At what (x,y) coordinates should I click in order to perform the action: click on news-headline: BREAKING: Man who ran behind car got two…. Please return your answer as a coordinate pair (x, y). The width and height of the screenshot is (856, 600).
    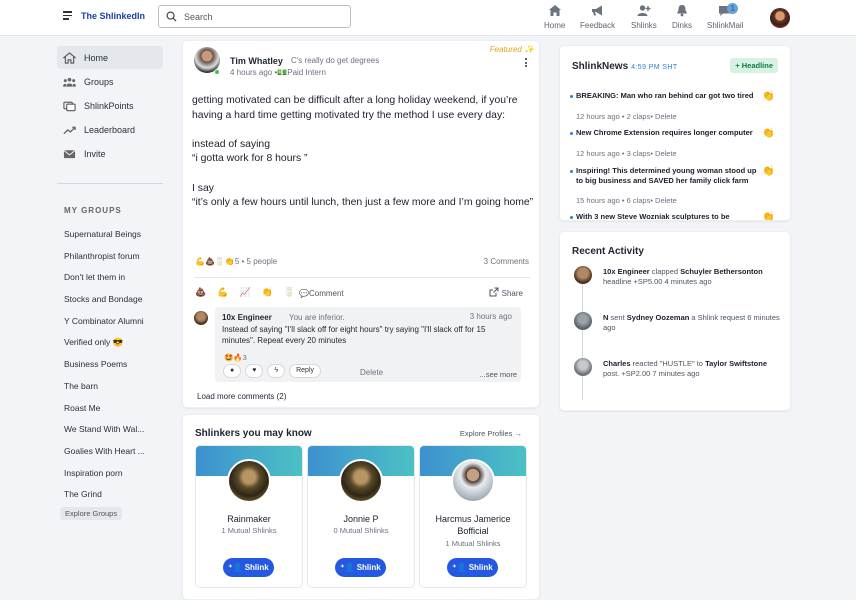
    Looking at the image, I should click on (669, 96).